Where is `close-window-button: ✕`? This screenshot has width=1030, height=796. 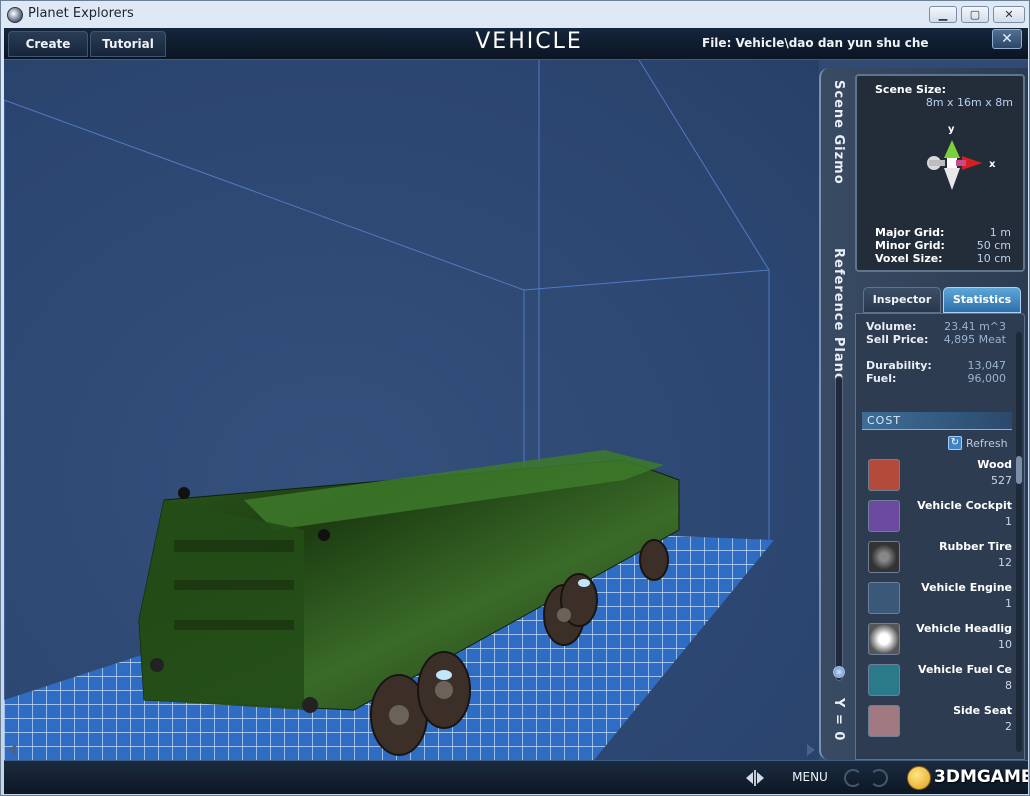 close-window-button: ✕ is located at coordinates (1009, 14).